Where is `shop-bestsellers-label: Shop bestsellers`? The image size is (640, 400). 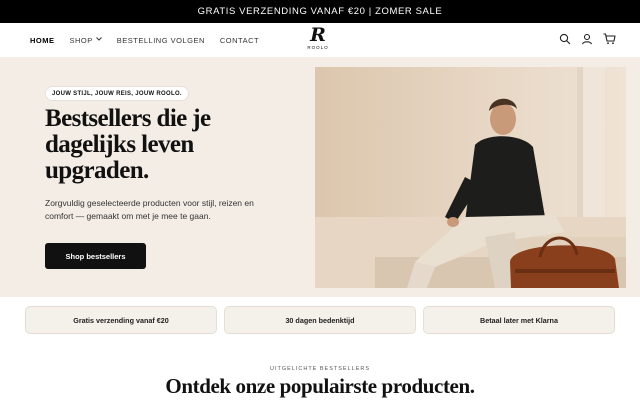 shop-bestsellers-label: Shop bestsellers is located at coordinates (95, 256).